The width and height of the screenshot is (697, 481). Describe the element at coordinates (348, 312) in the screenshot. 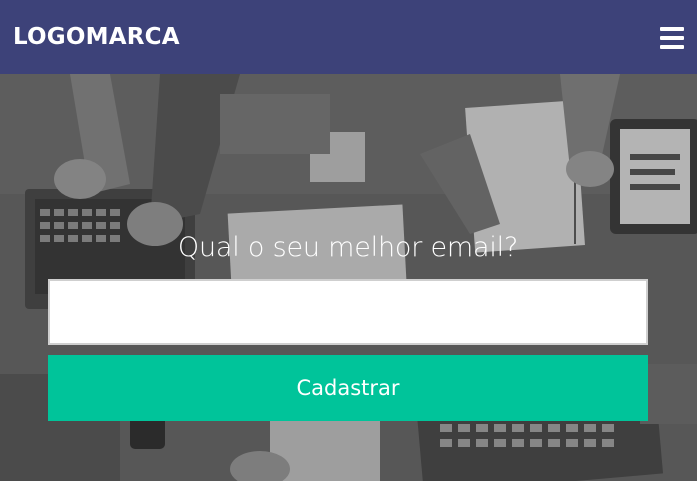

I see `email-input` at that location.